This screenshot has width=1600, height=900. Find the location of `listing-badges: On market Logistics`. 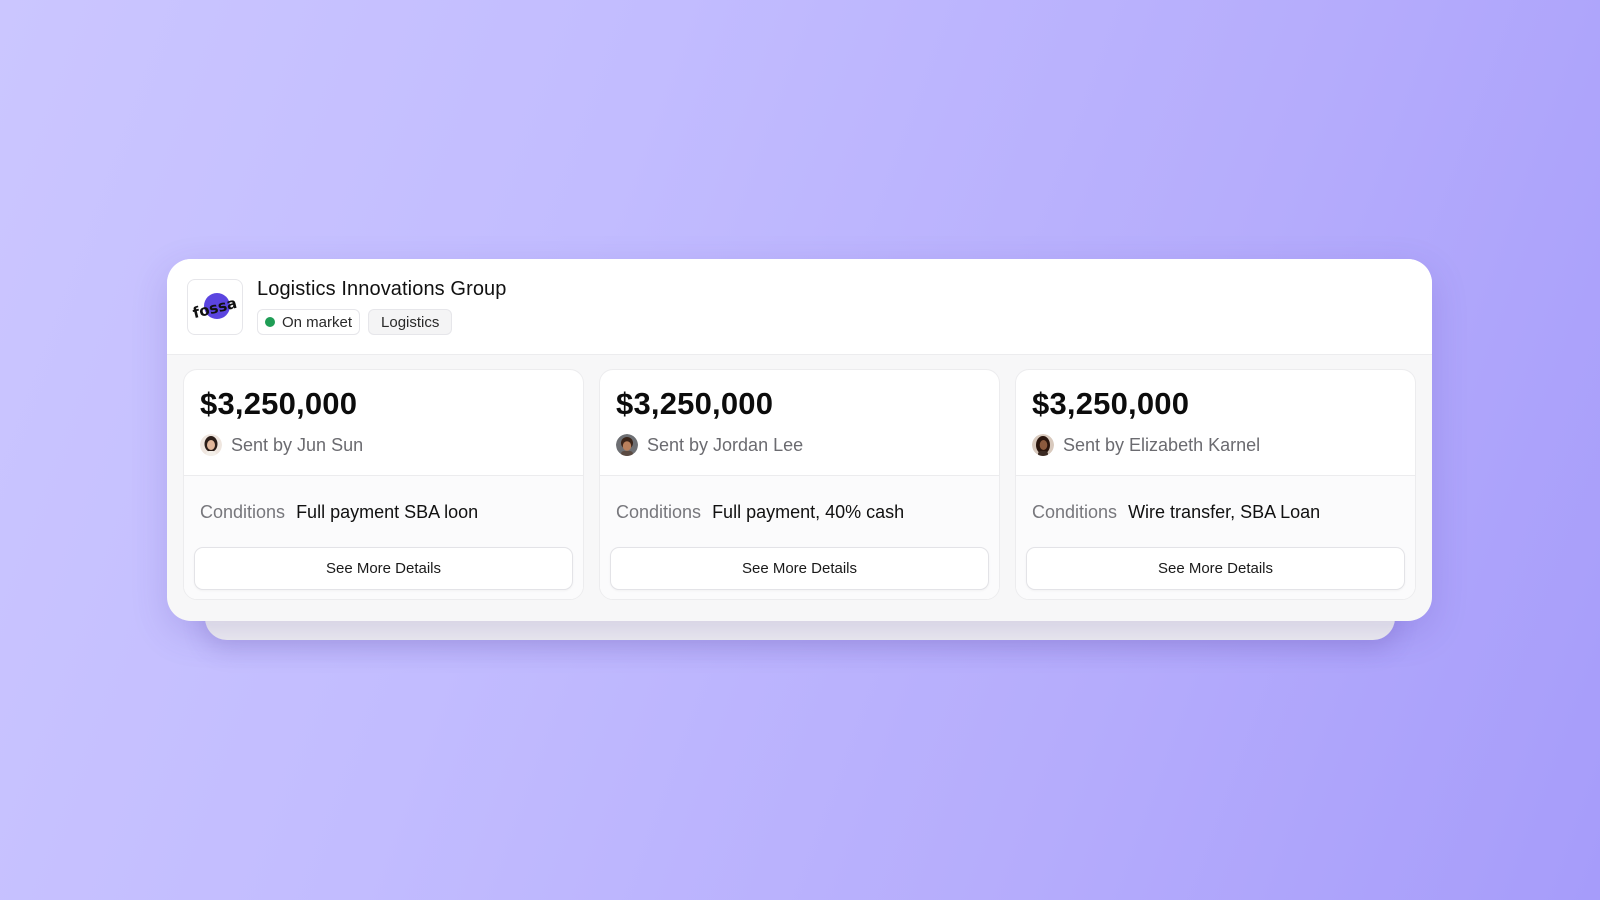

listing-badges: On market Logistics is located at coordinates (382, 322).